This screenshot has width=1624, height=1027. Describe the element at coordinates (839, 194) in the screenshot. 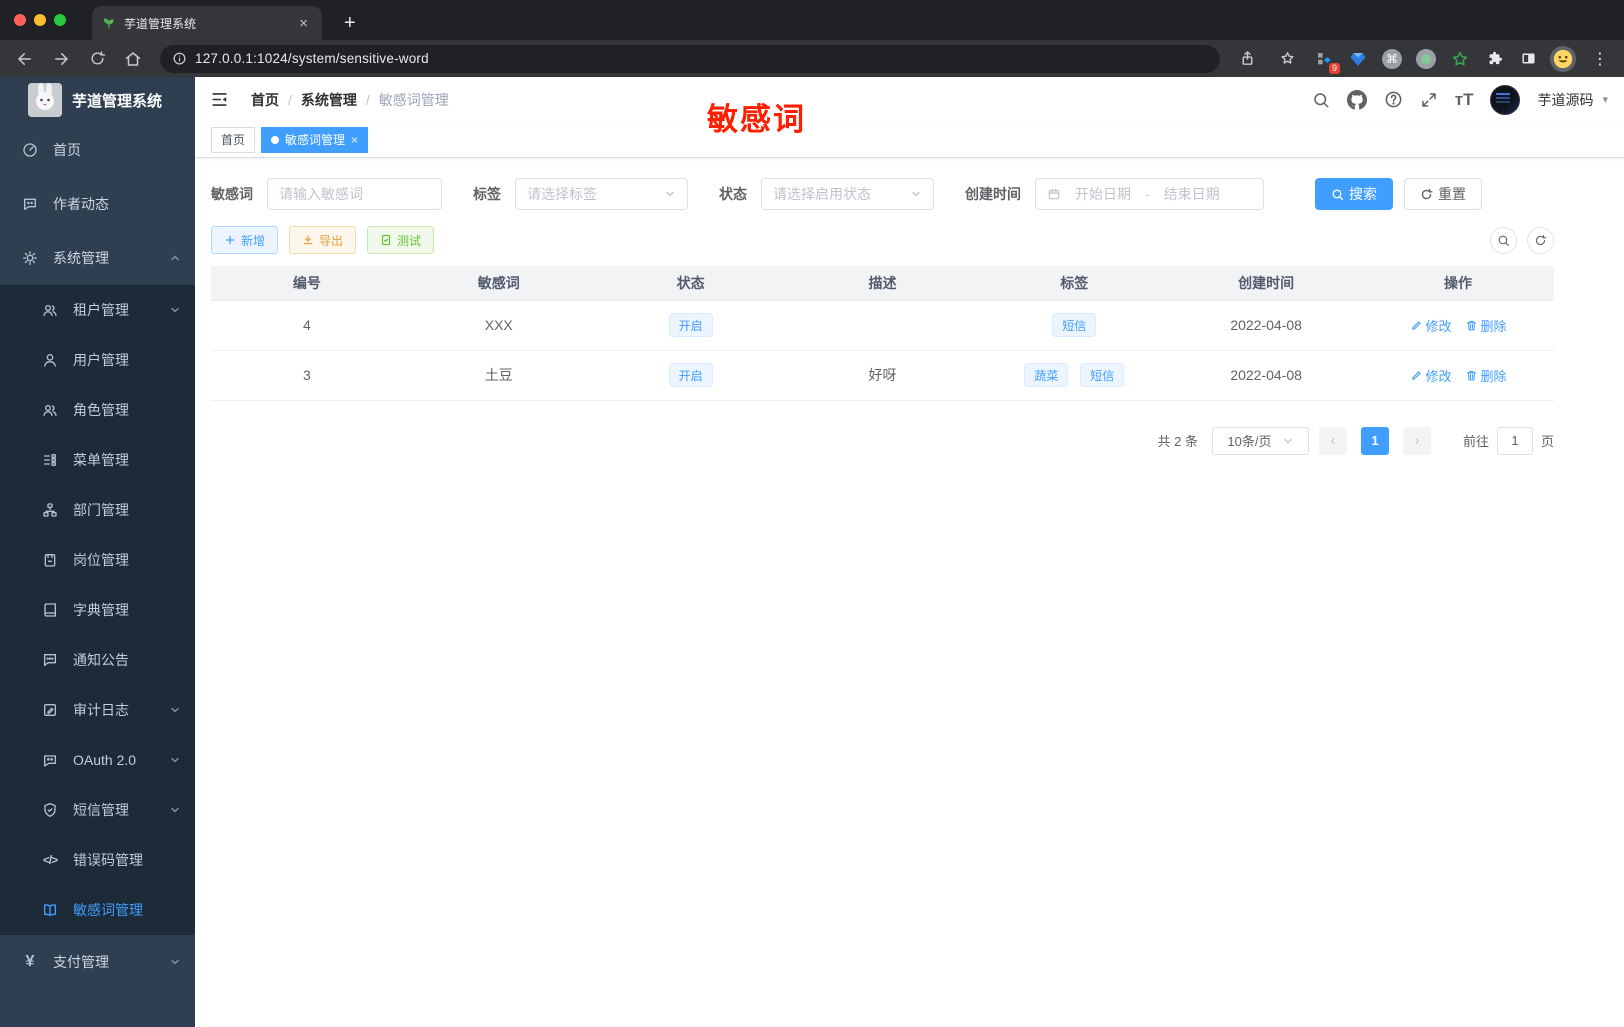

I see `status-select-input` at that location.